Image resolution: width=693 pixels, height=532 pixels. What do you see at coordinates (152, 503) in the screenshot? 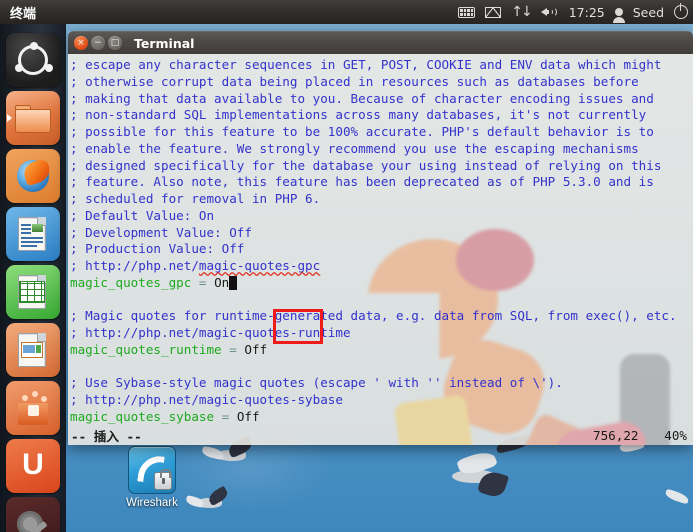
I see `desktop-icon-label: Wireshark` at bounding box center [152, 503].